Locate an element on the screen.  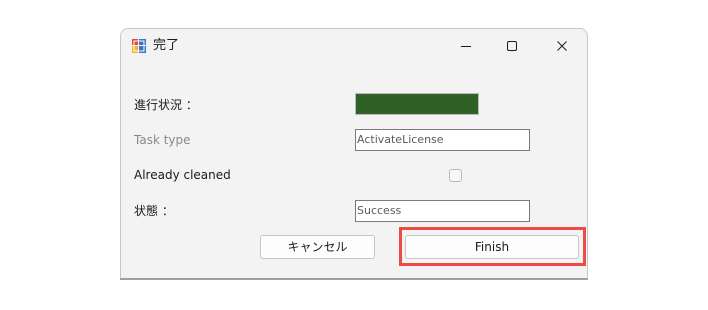
close-button is located at coordinates (562, 46).